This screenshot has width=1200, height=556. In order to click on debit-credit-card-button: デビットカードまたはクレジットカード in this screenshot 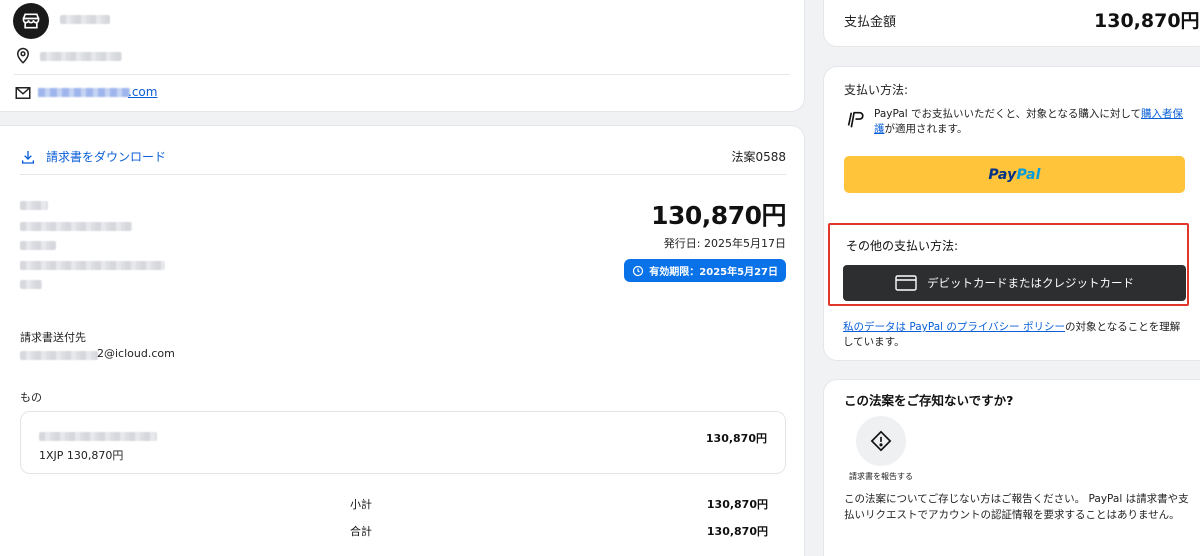, I will do `click(1014, 283)`.